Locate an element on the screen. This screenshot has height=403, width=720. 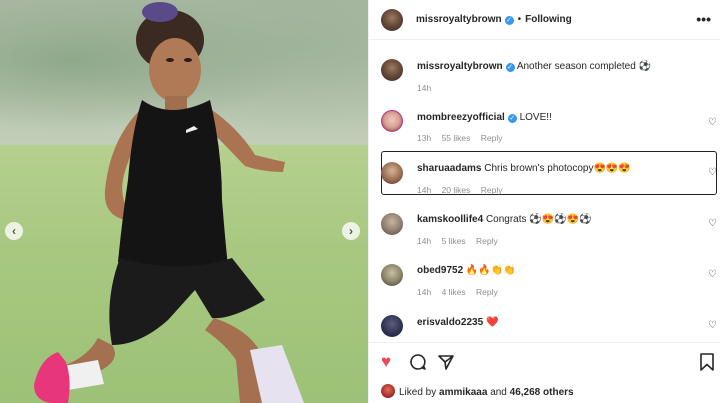
header-author-row: missroyaltybrown ✓ • Following is located at coordinates (494, 19).